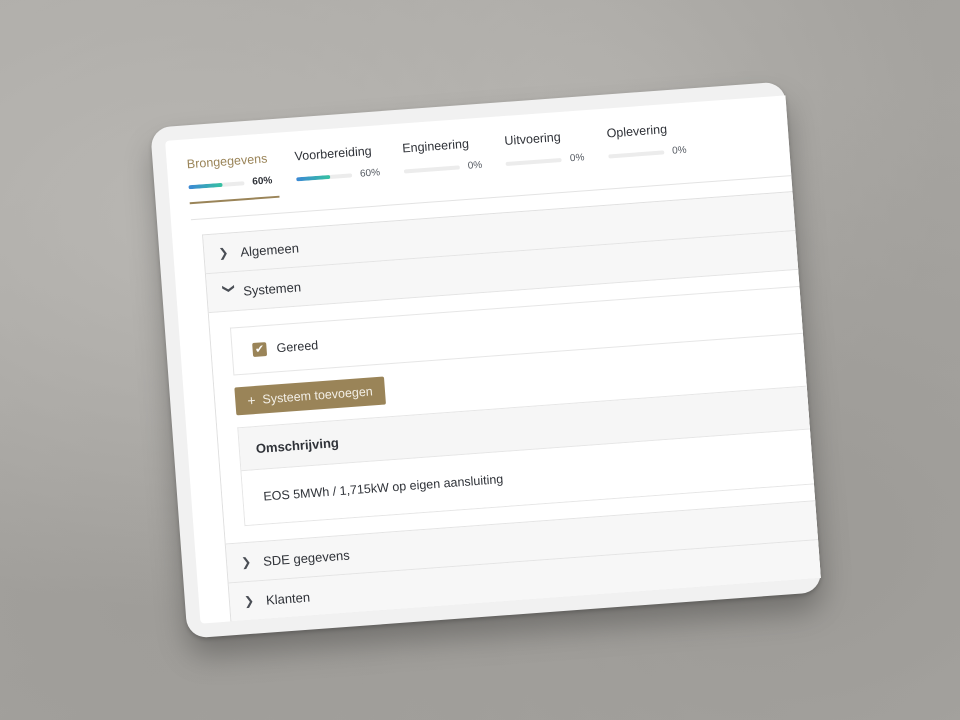 This screenshot has width=960, height=720. What do you see at coordinates (435, 146) in the screenshot?
I see `tab-label: Engineering` at bounding box center [435, 146].